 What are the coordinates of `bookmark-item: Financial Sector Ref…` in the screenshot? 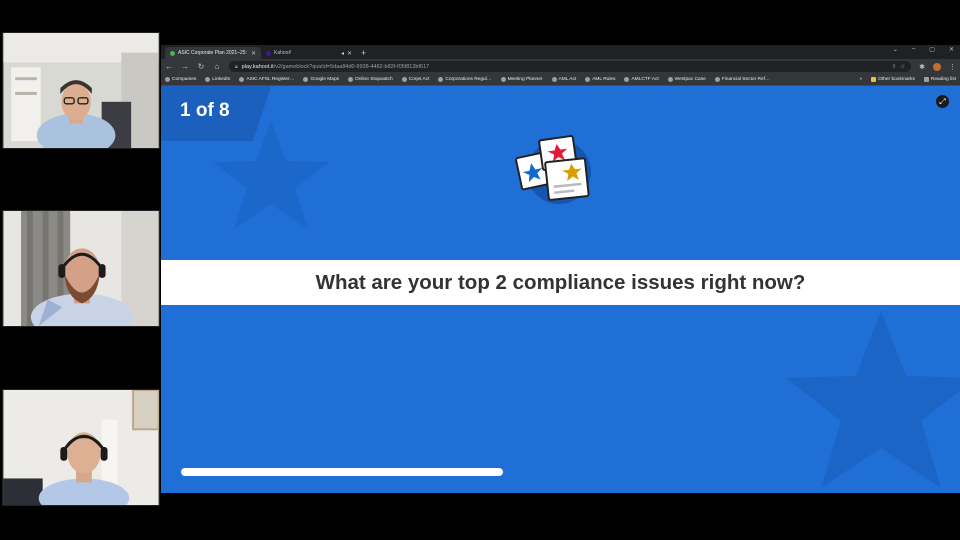 It's located at (742, 79).